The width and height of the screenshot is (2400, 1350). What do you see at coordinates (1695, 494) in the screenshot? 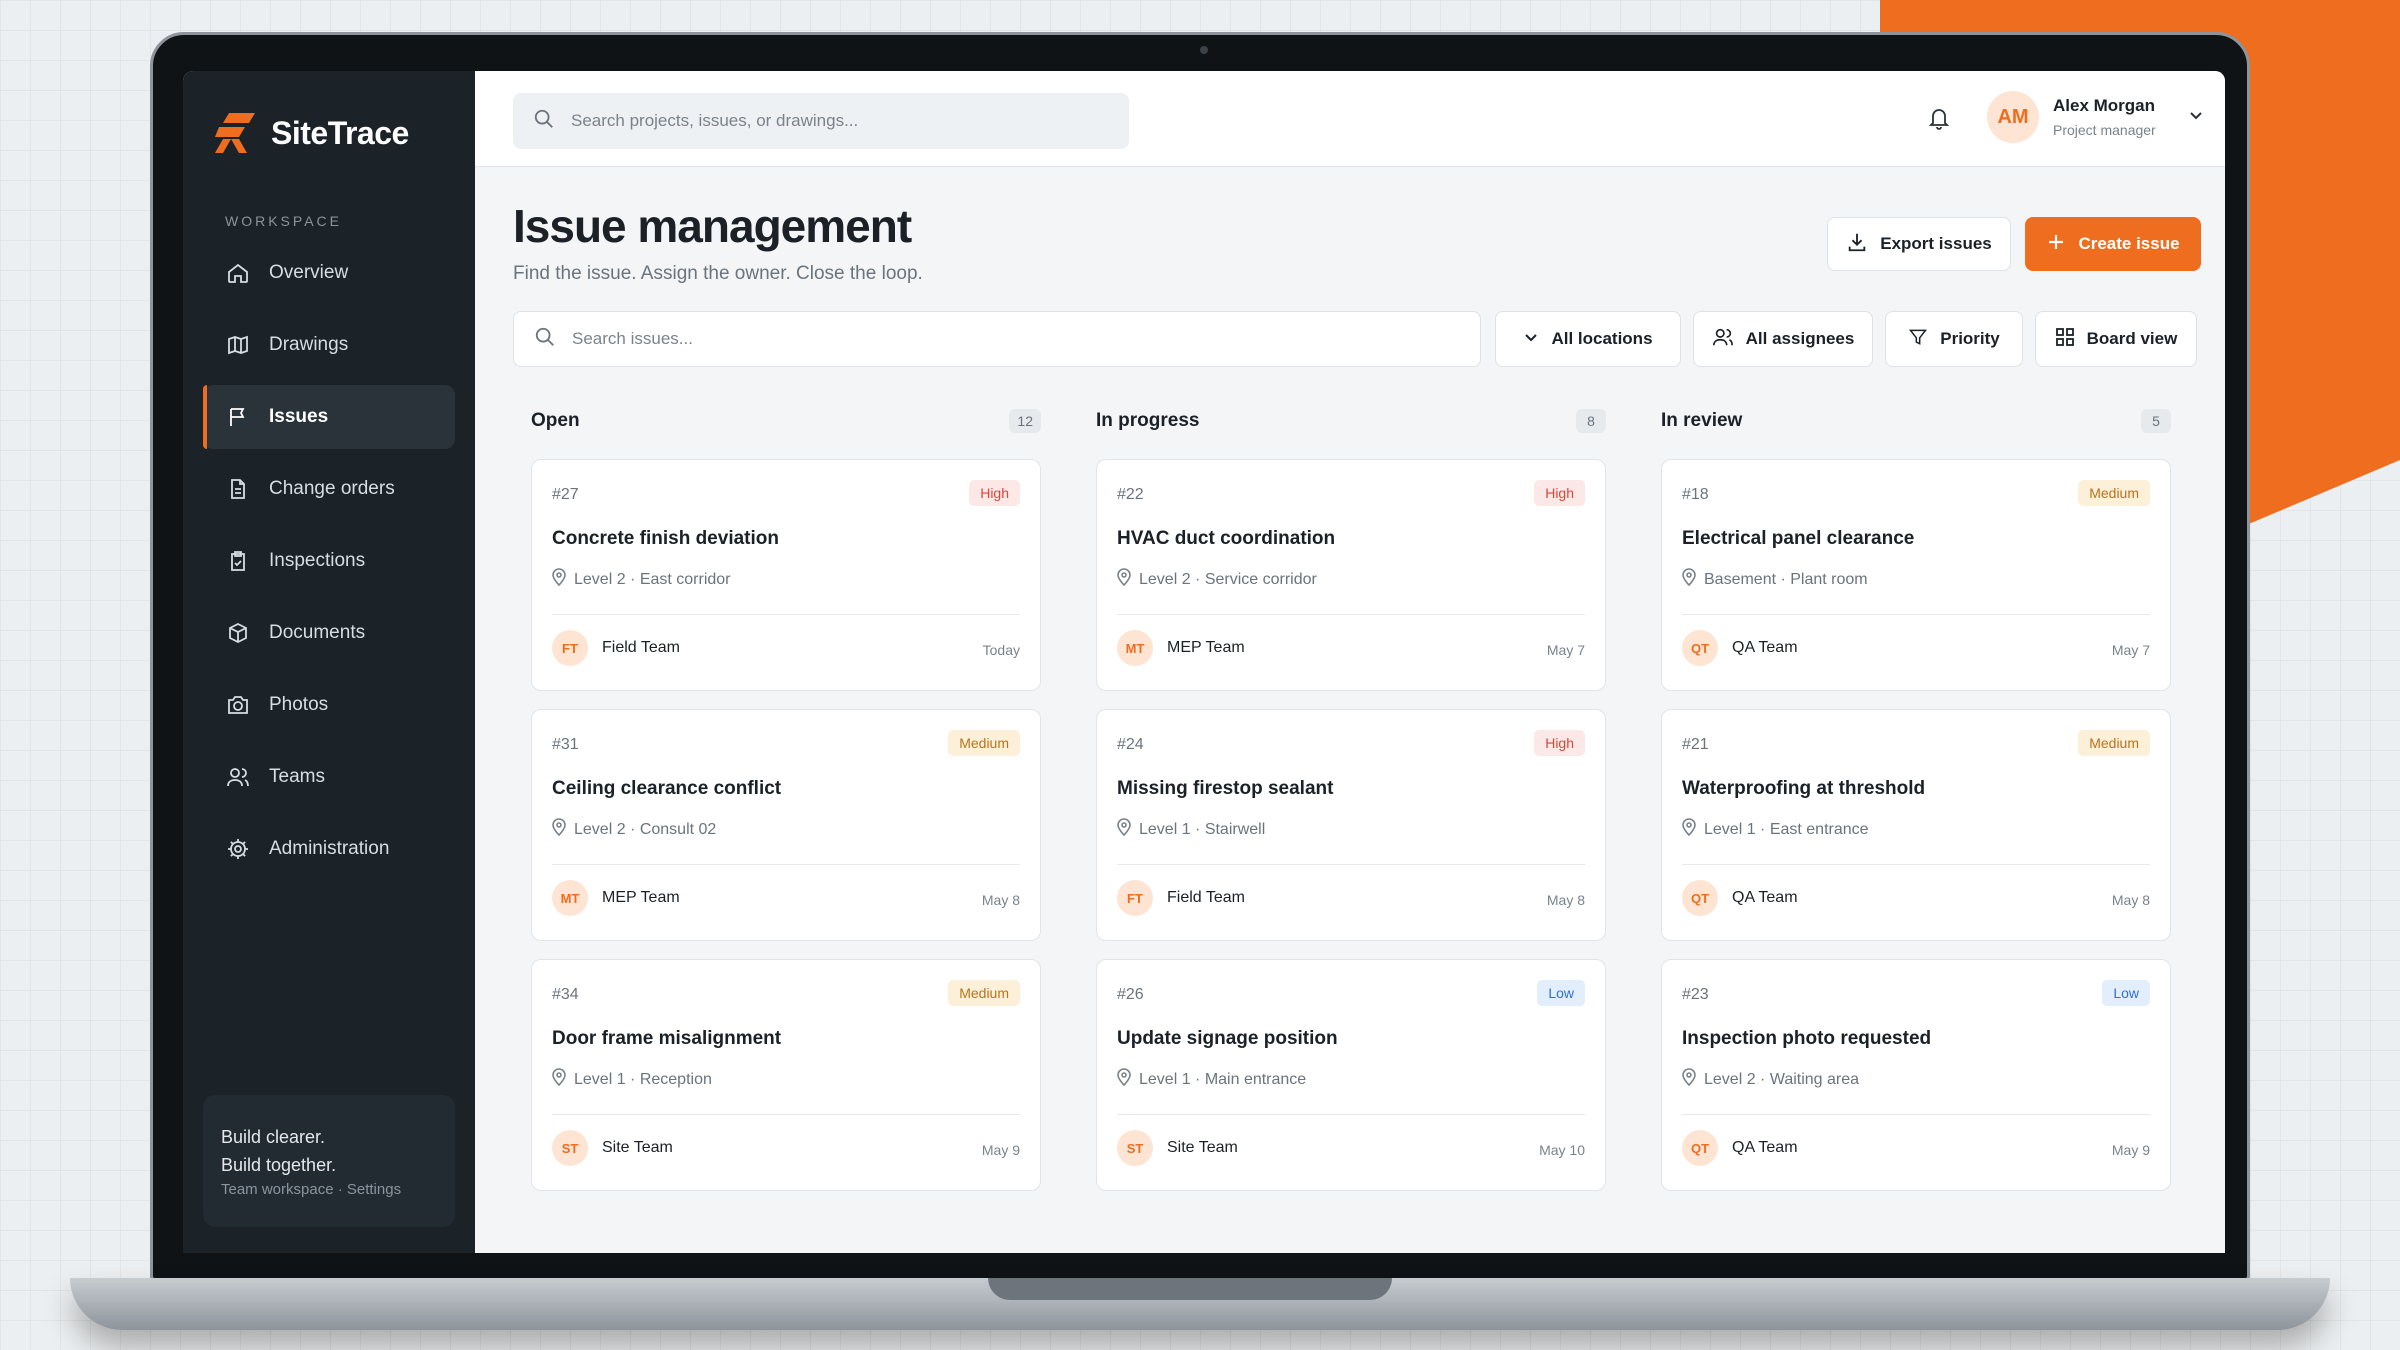
I see `issue-id: #18` at bounding box center [1695, 494].